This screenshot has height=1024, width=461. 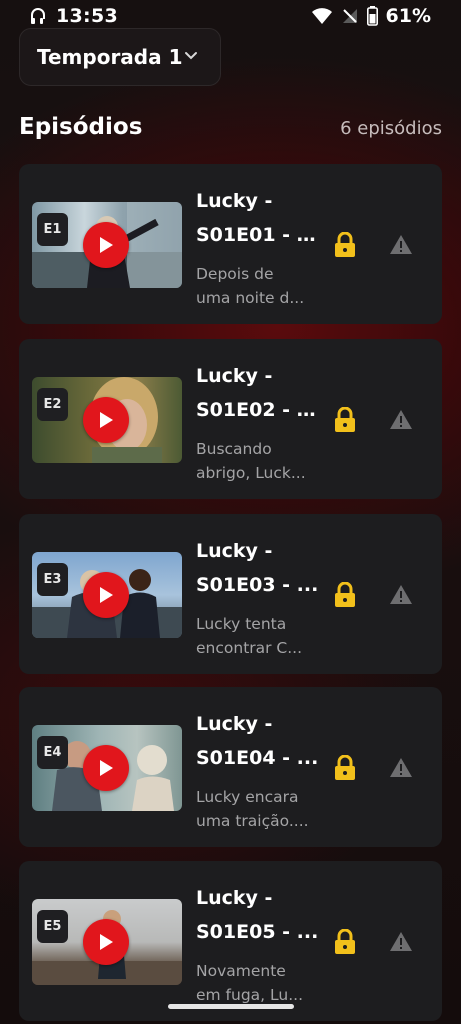 What do you see at coordinates (110, 57) in the screenshot?
I see `season-dropdown-label: Temporada 1` at bounding box center [110, 57].